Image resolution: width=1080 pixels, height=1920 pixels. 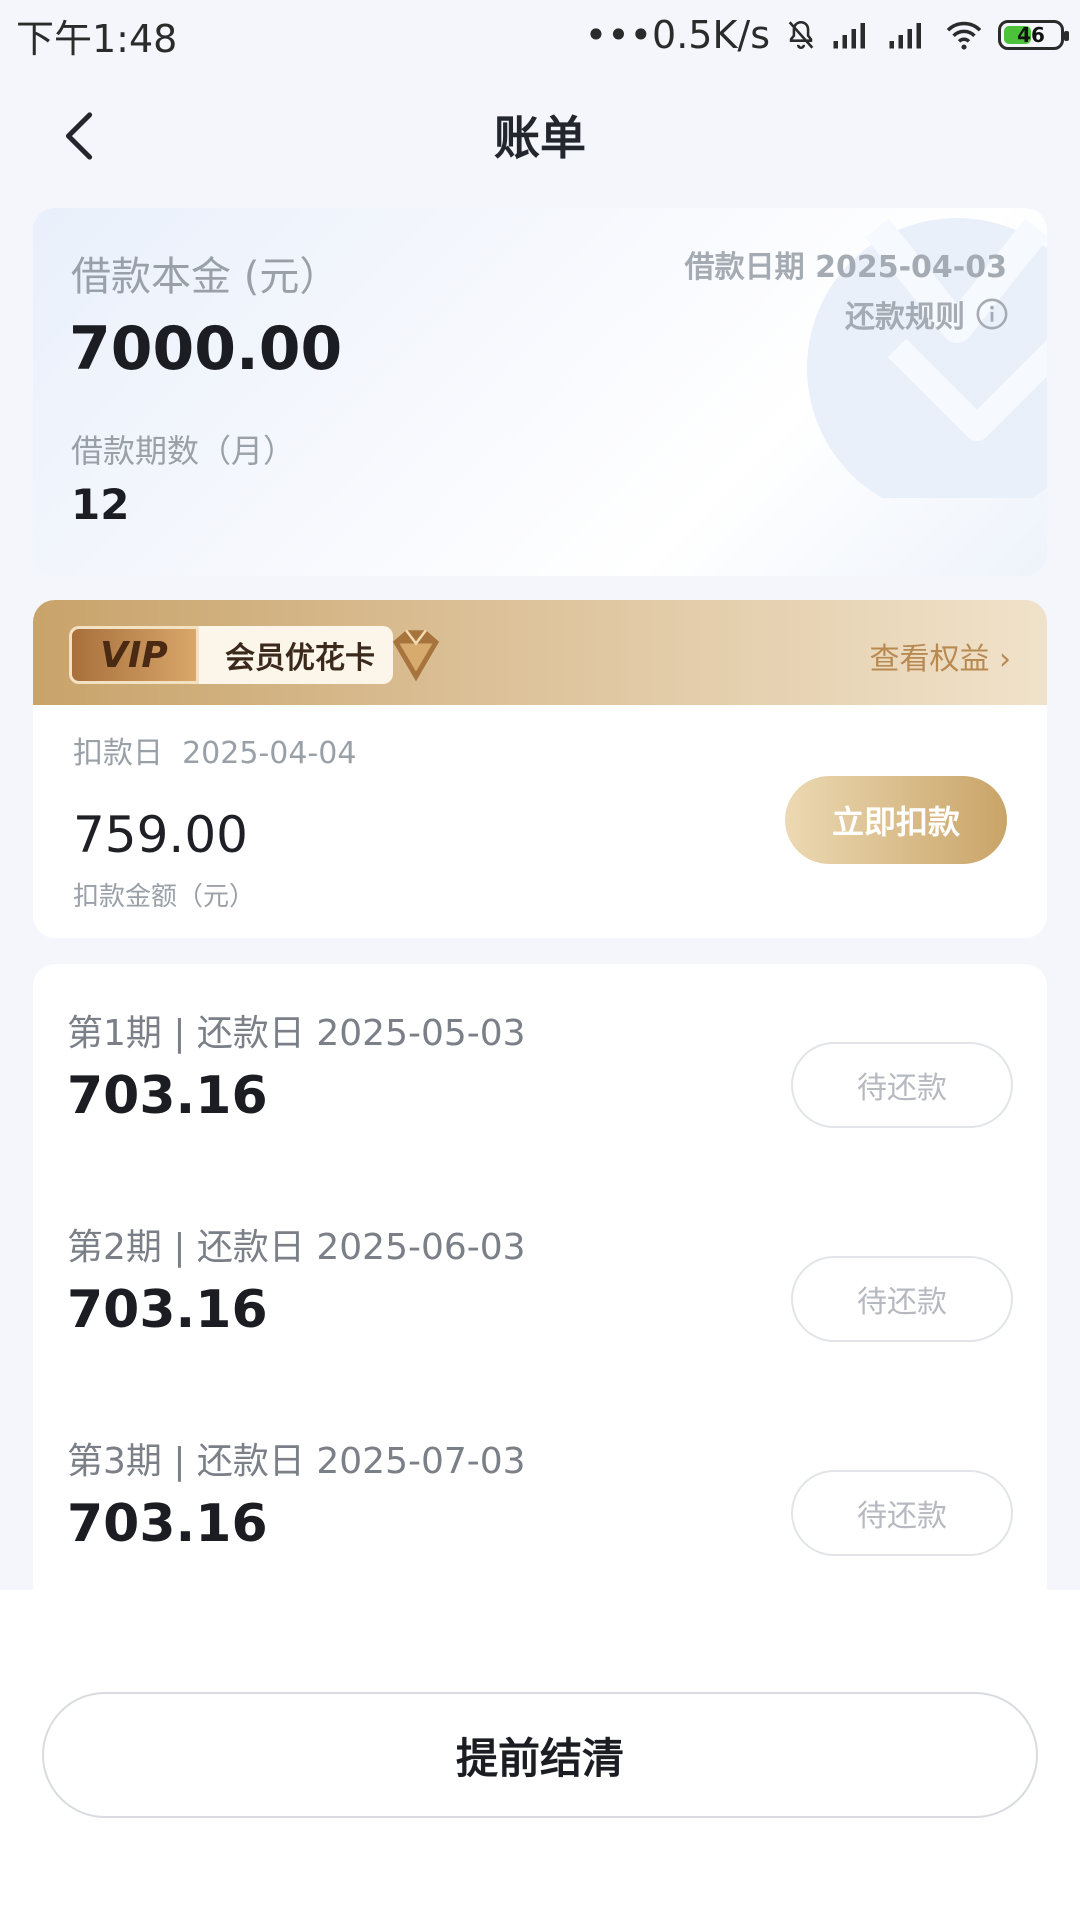 I want to click on deduct-date: 扣款日 2025-04-04, so click(x=215, y=753).